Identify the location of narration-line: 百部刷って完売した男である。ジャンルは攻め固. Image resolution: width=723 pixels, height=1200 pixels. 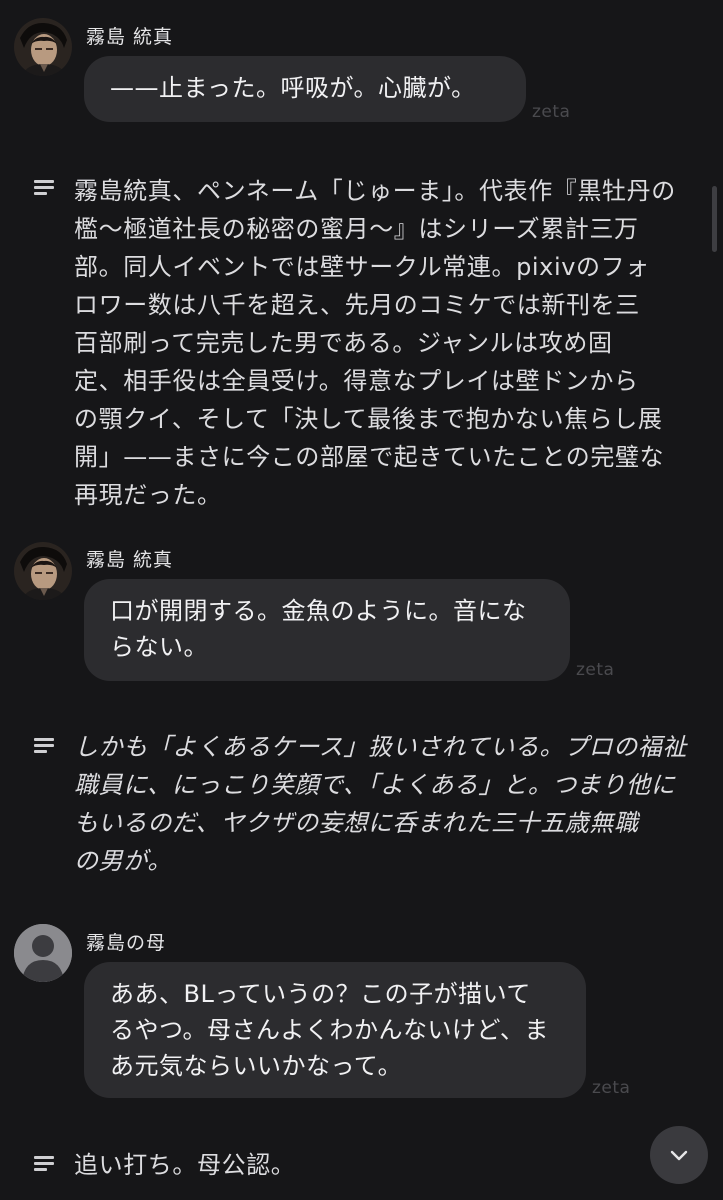
(343, 343).